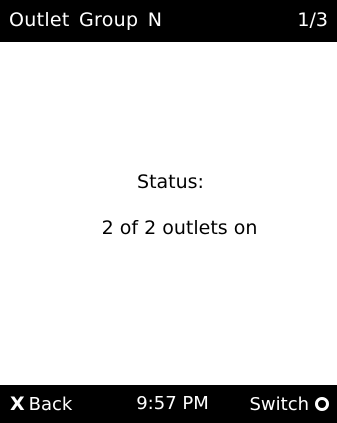 Image resolution: width=337 pixels, height=423 pixels. What do you see at coordinates (322, 404) in the screenshot?
I see `circle-icon` at bounding box center [322, 404].